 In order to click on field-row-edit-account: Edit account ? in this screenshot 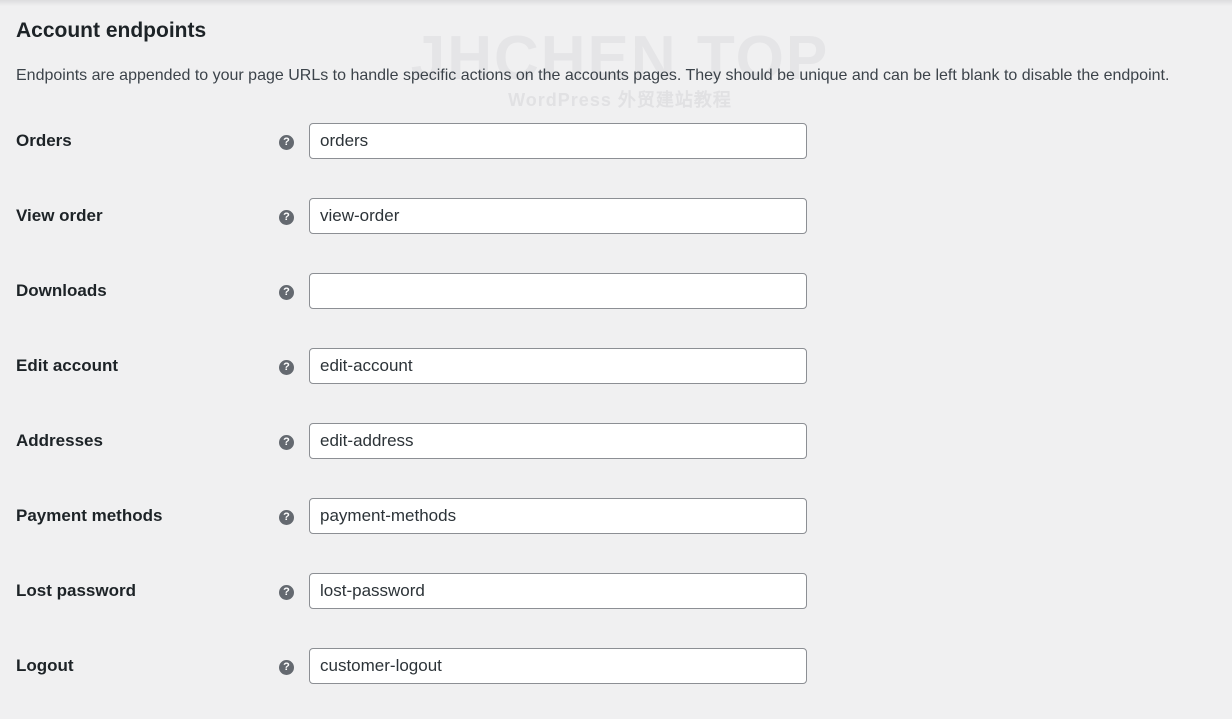, I will do `click(616, 368)`.